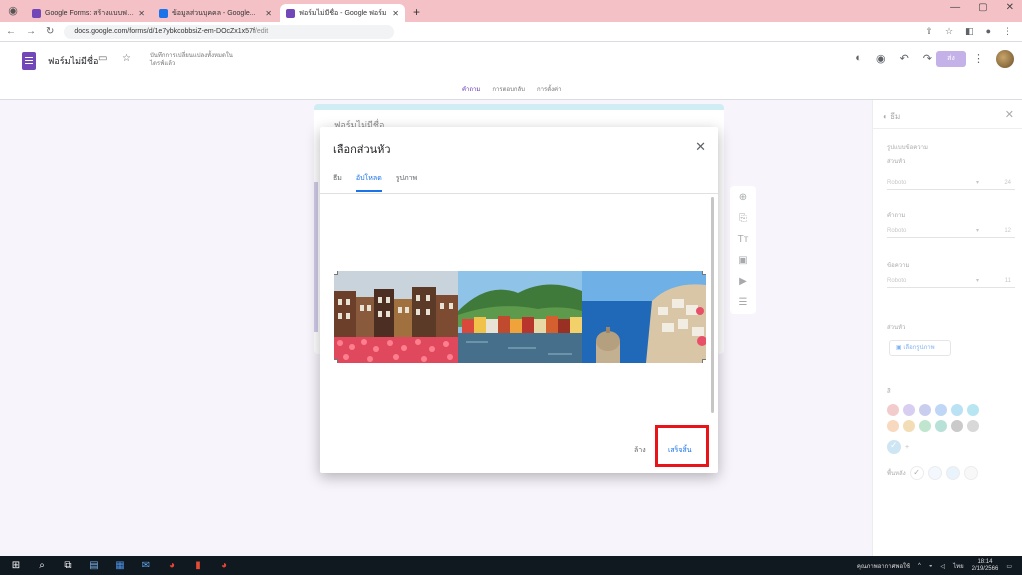 Image resolution: width=1022 pixels, height=575 pixels. What do you see at coordinates (904, 58) in the screenshot?
I see `undo-icon: ↶` at bounding box center [904, 58].